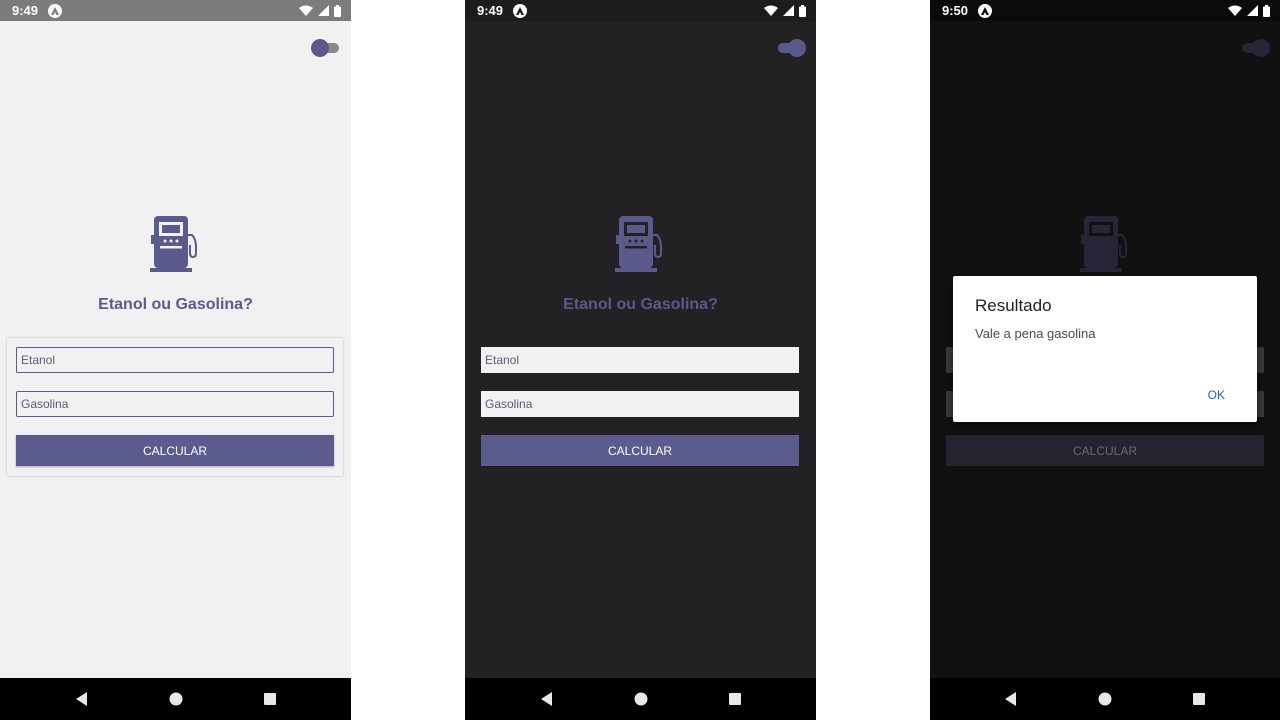 This screenshot has height=720, width=1280. I want to click on result-dialog: Resultado Vale a pena gasolina OK, so click(1105, 349).